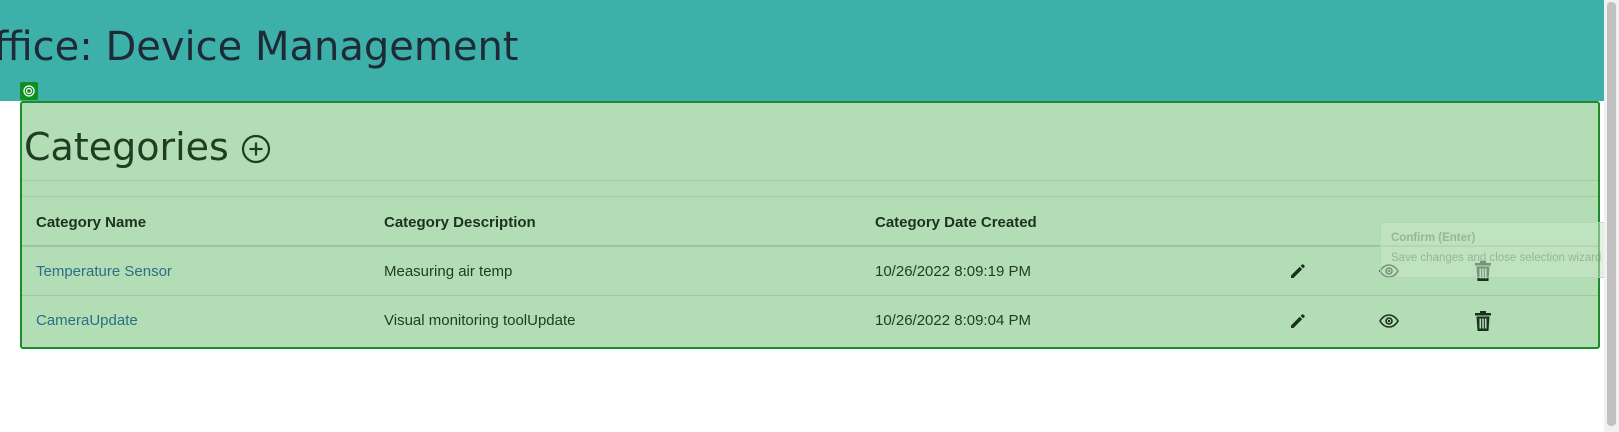  I want to click on category-name-link: CameraUpdate, so click(87, 320).